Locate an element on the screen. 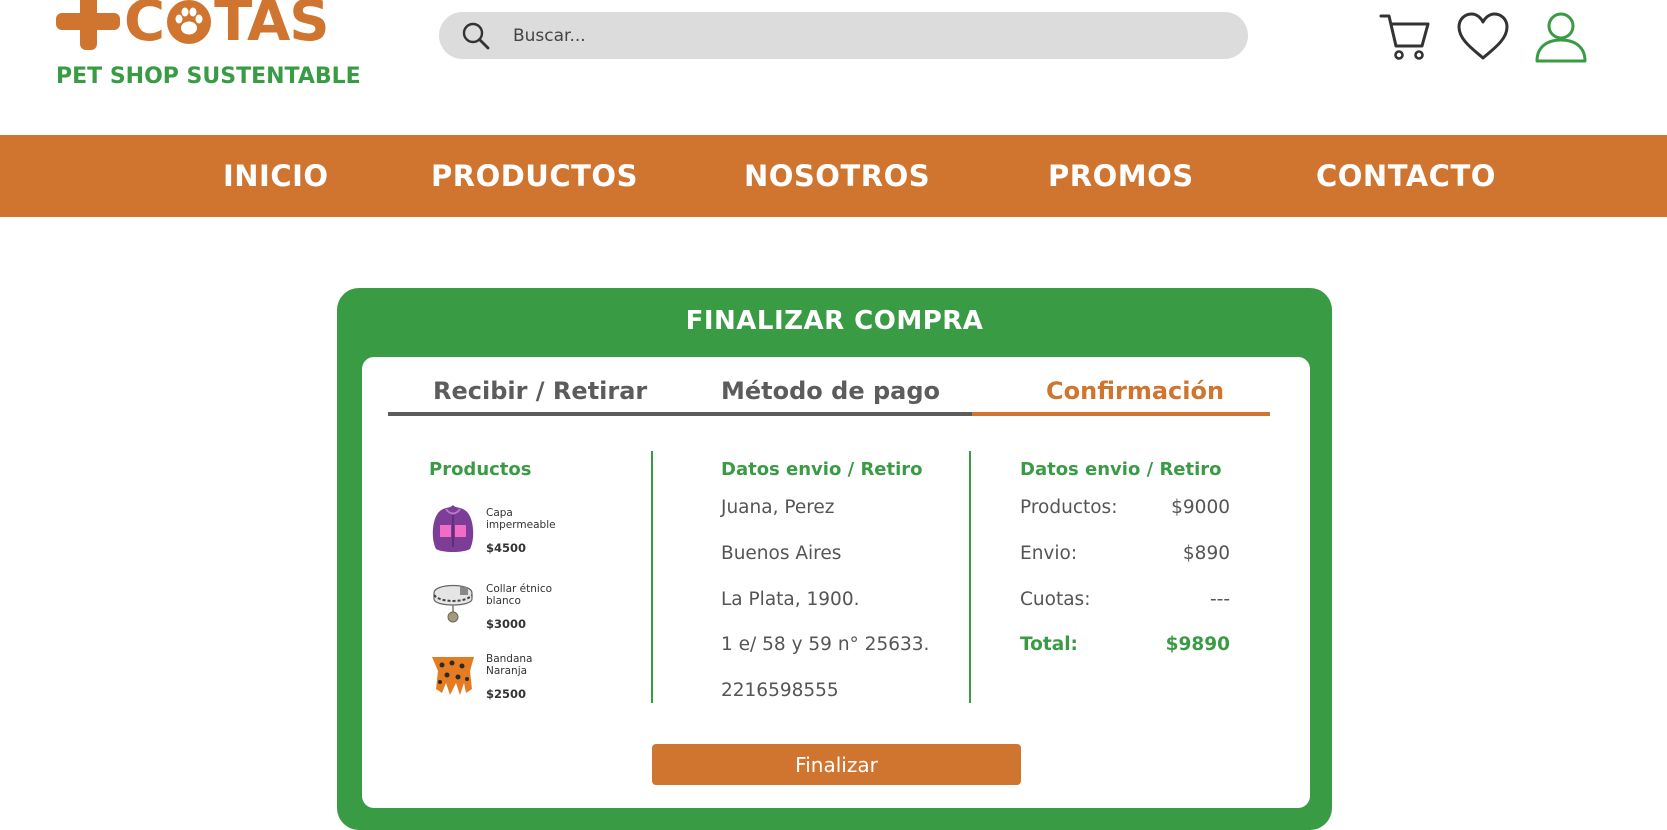  heart-icon is located at coordinates (1483, 37).